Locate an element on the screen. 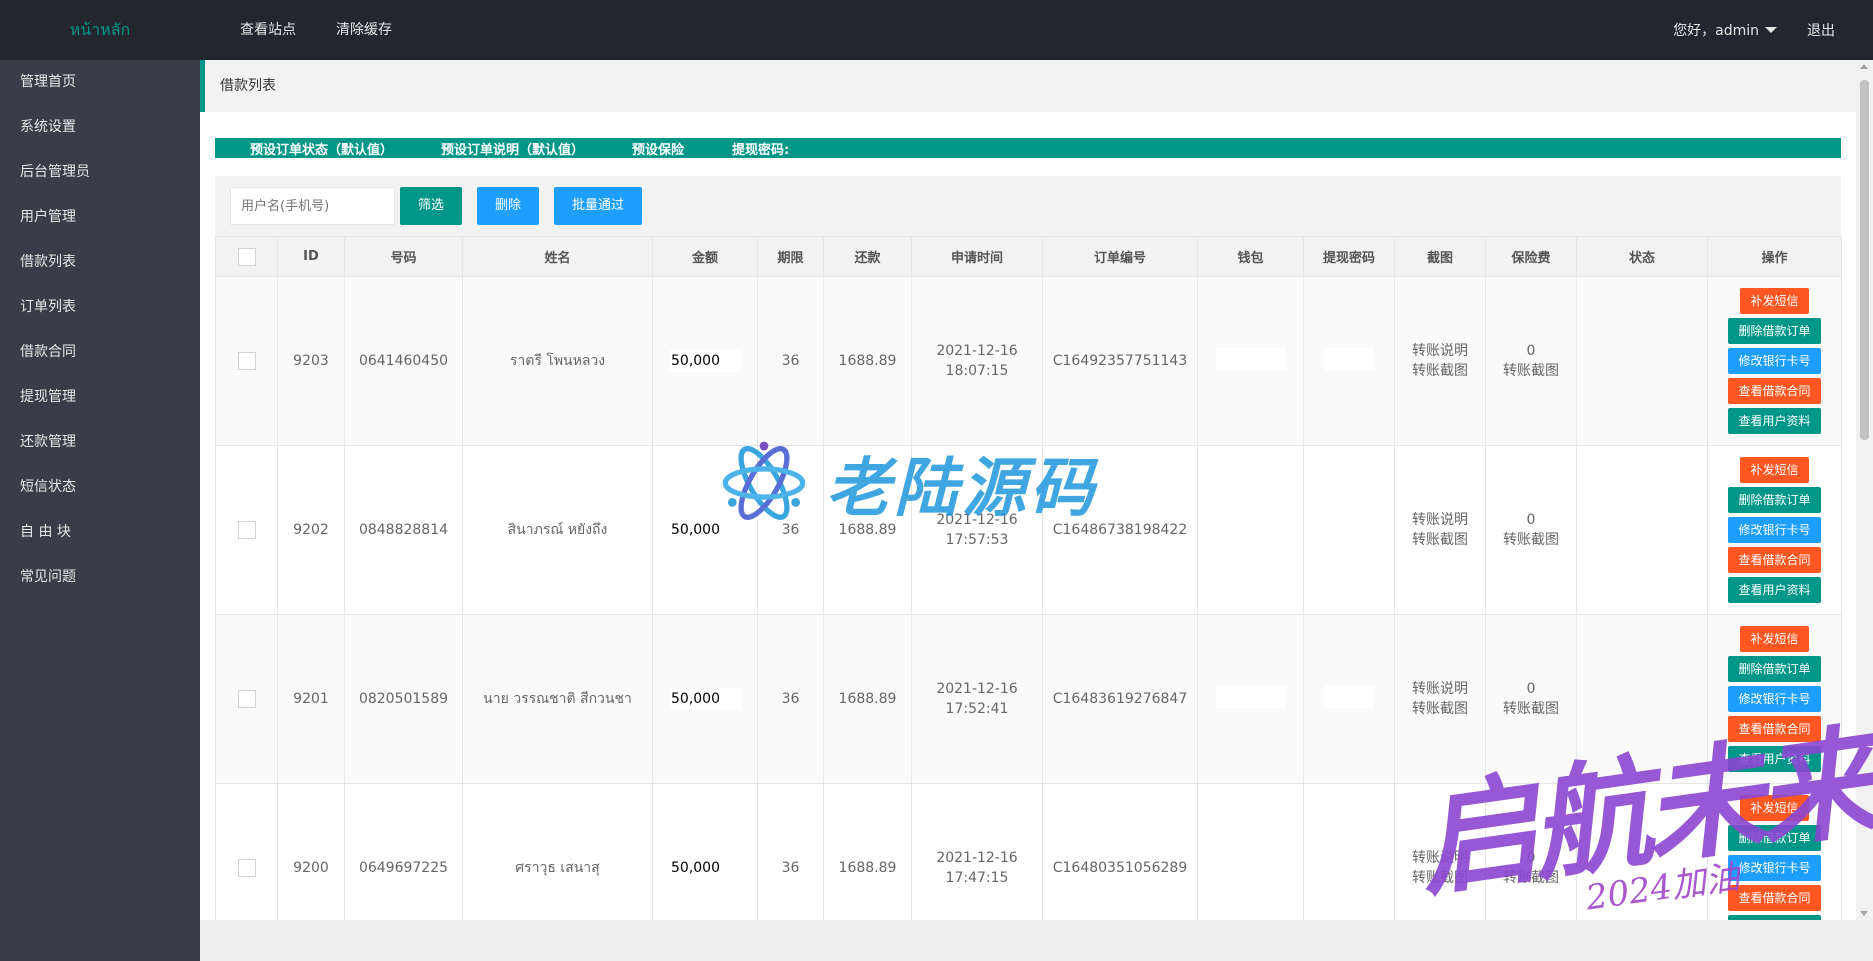  username-search-input is located at coordinates (312, 206).